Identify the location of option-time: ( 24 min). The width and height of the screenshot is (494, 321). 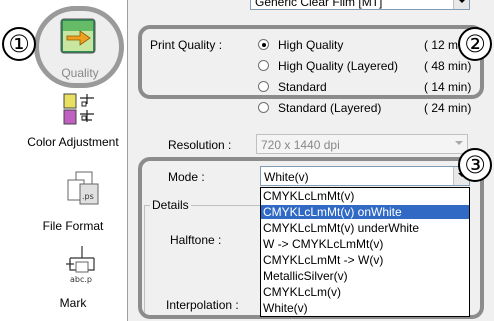
(448, 108).